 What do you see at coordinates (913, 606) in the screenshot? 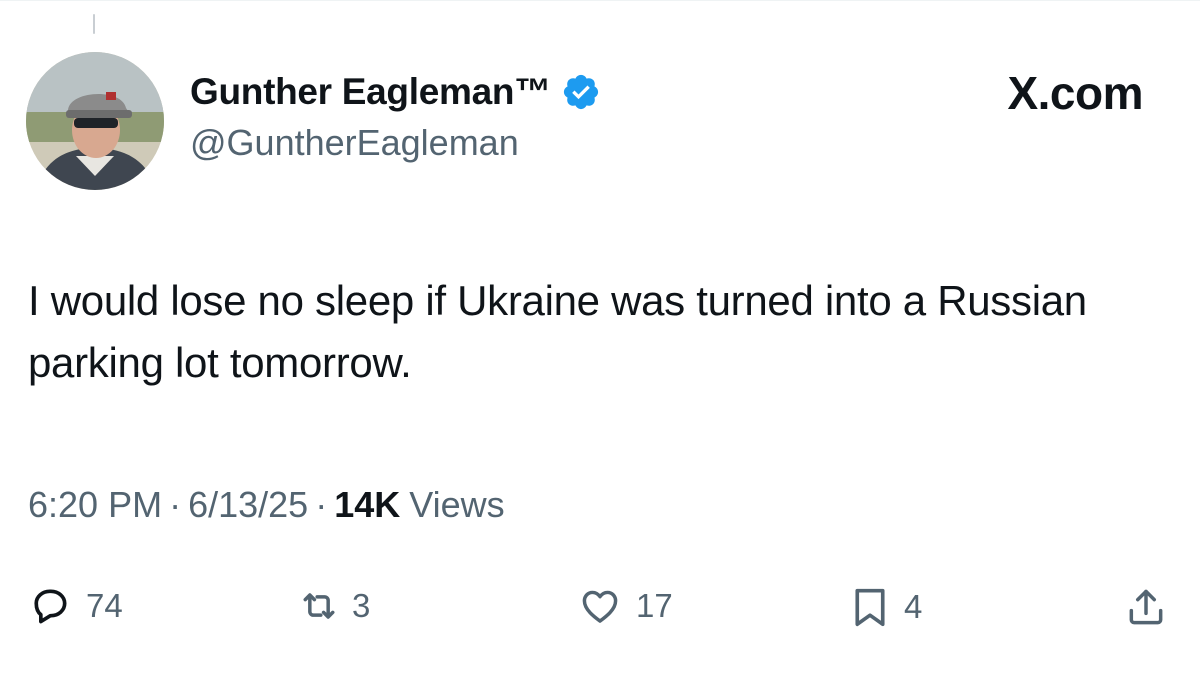
I see `bookmark-count: 4` at bounding box center [913, 606].